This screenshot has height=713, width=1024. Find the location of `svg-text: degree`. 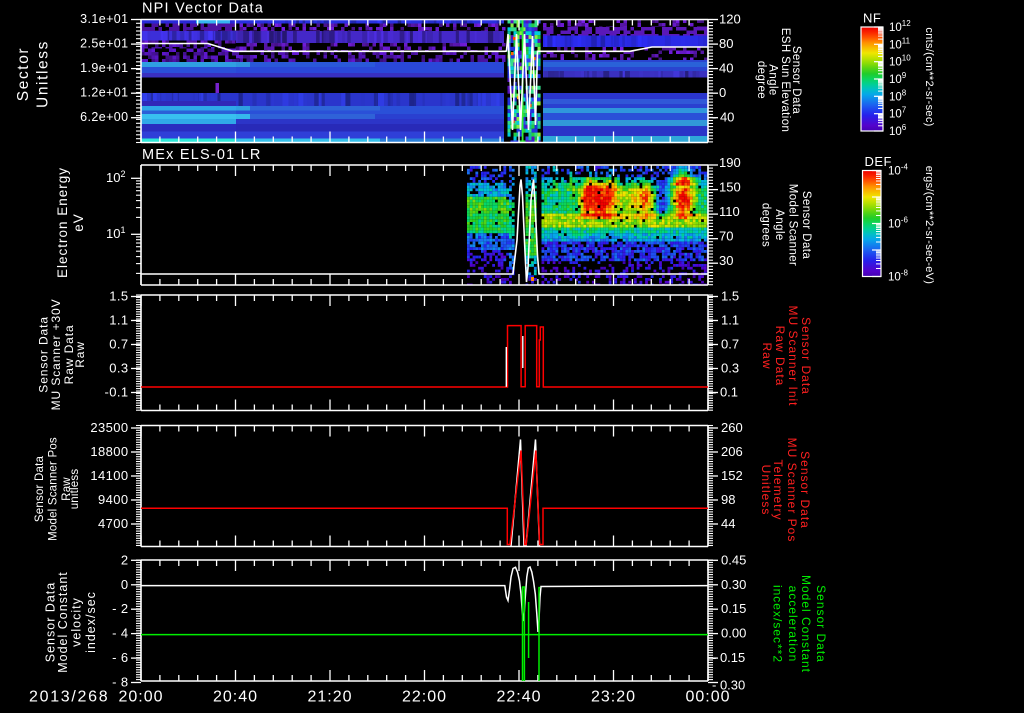

svg-text: degree is located at coordinates (761, 80).